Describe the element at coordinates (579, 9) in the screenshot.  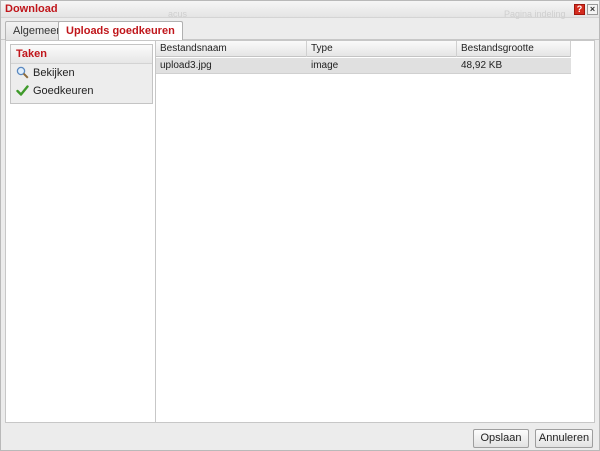
I see `help-button: ?` at that location.